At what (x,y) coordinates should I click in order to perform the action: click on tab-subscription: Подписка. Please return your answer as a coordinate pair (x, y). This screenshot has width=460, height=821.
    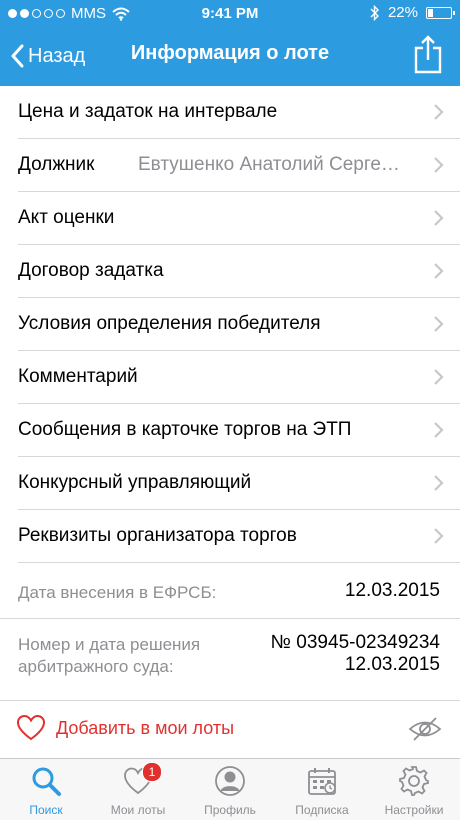
    Looking at the image, I should click on (322, 790).